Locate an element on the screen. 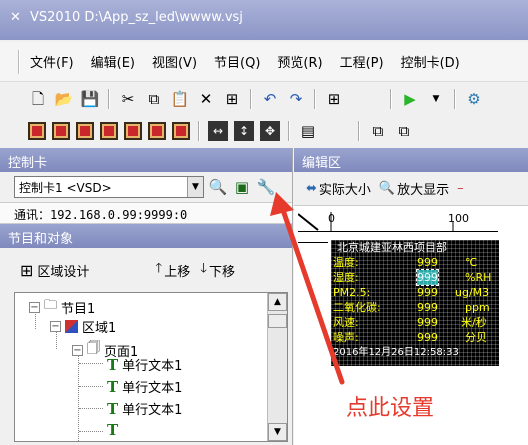 This screenshot has height=445, width=528. menu-view: 视图(V) is located at coordinates (174, 61).